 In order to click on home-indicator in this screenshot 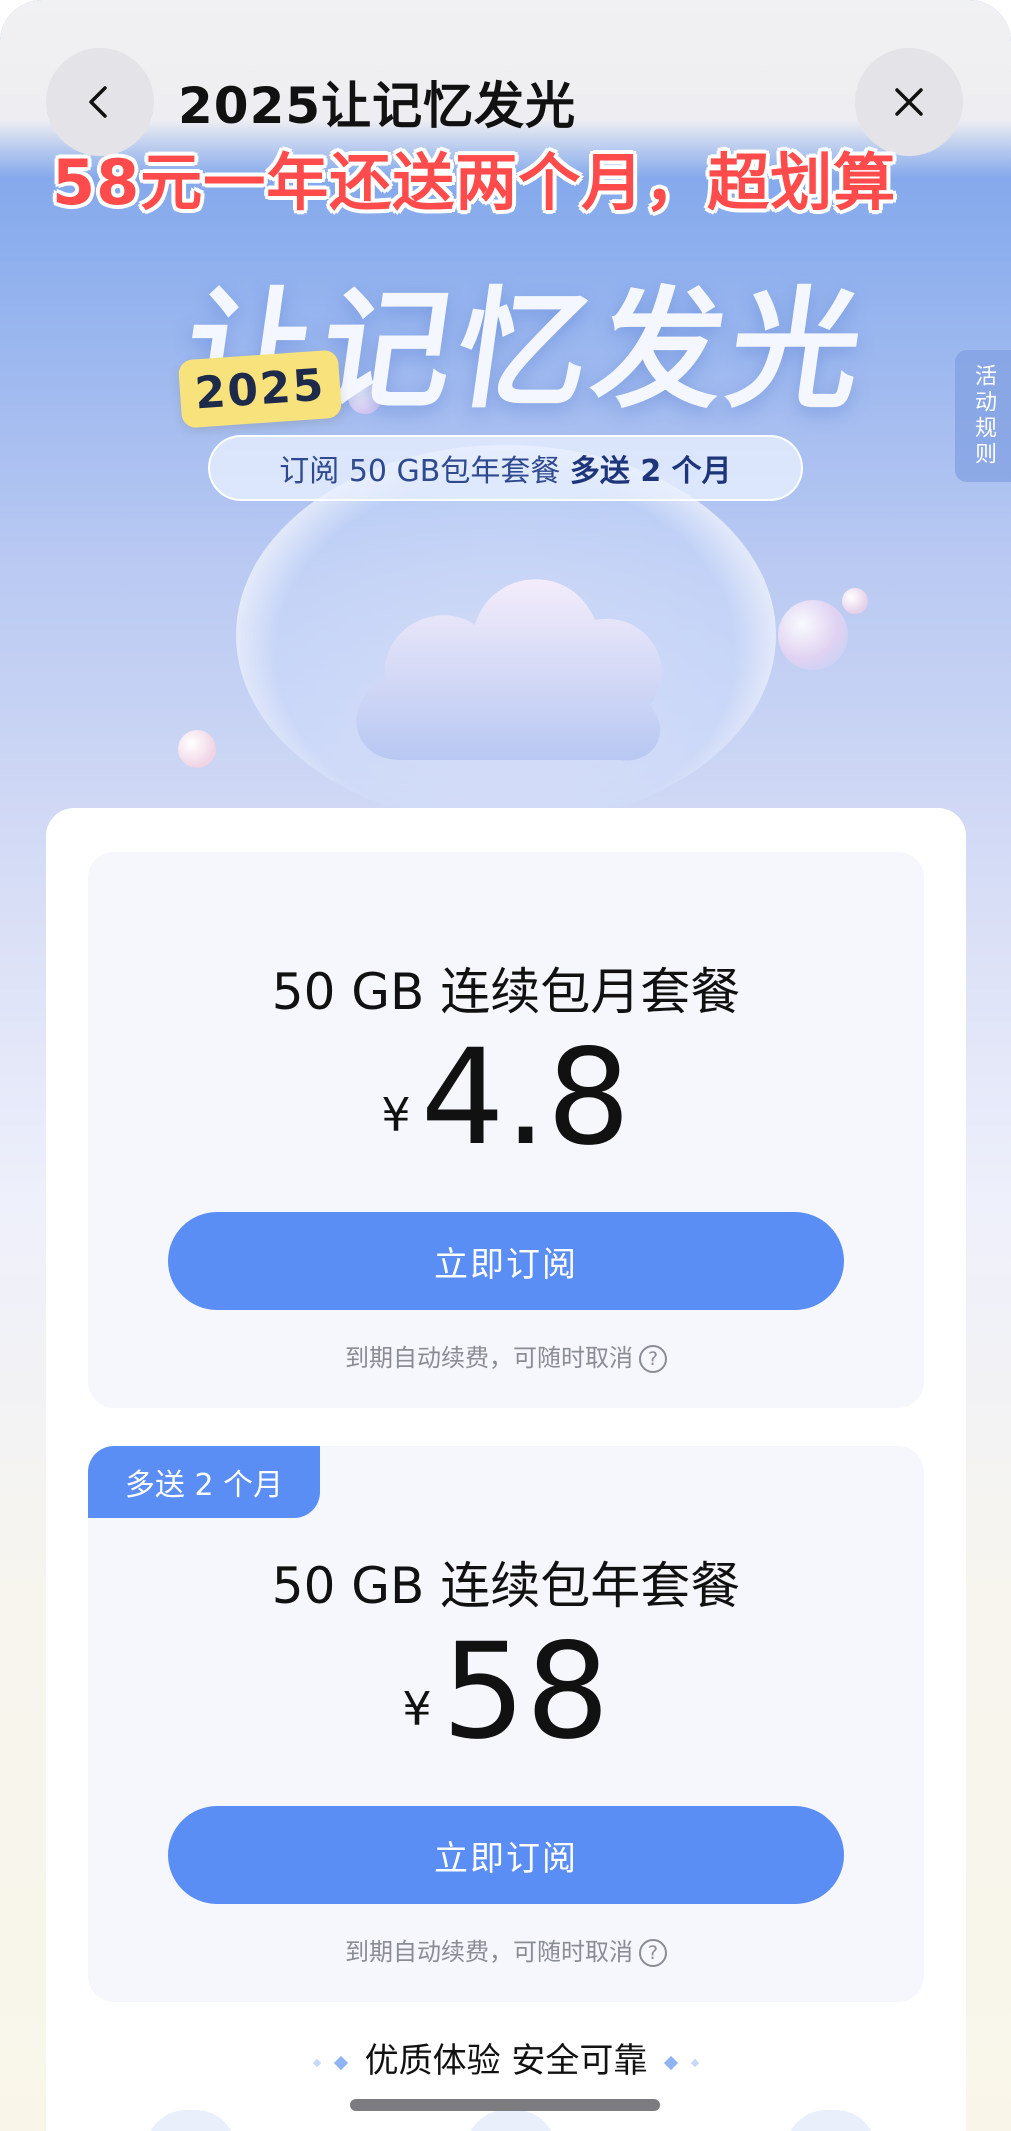, I will do `click(505, 2105)`.